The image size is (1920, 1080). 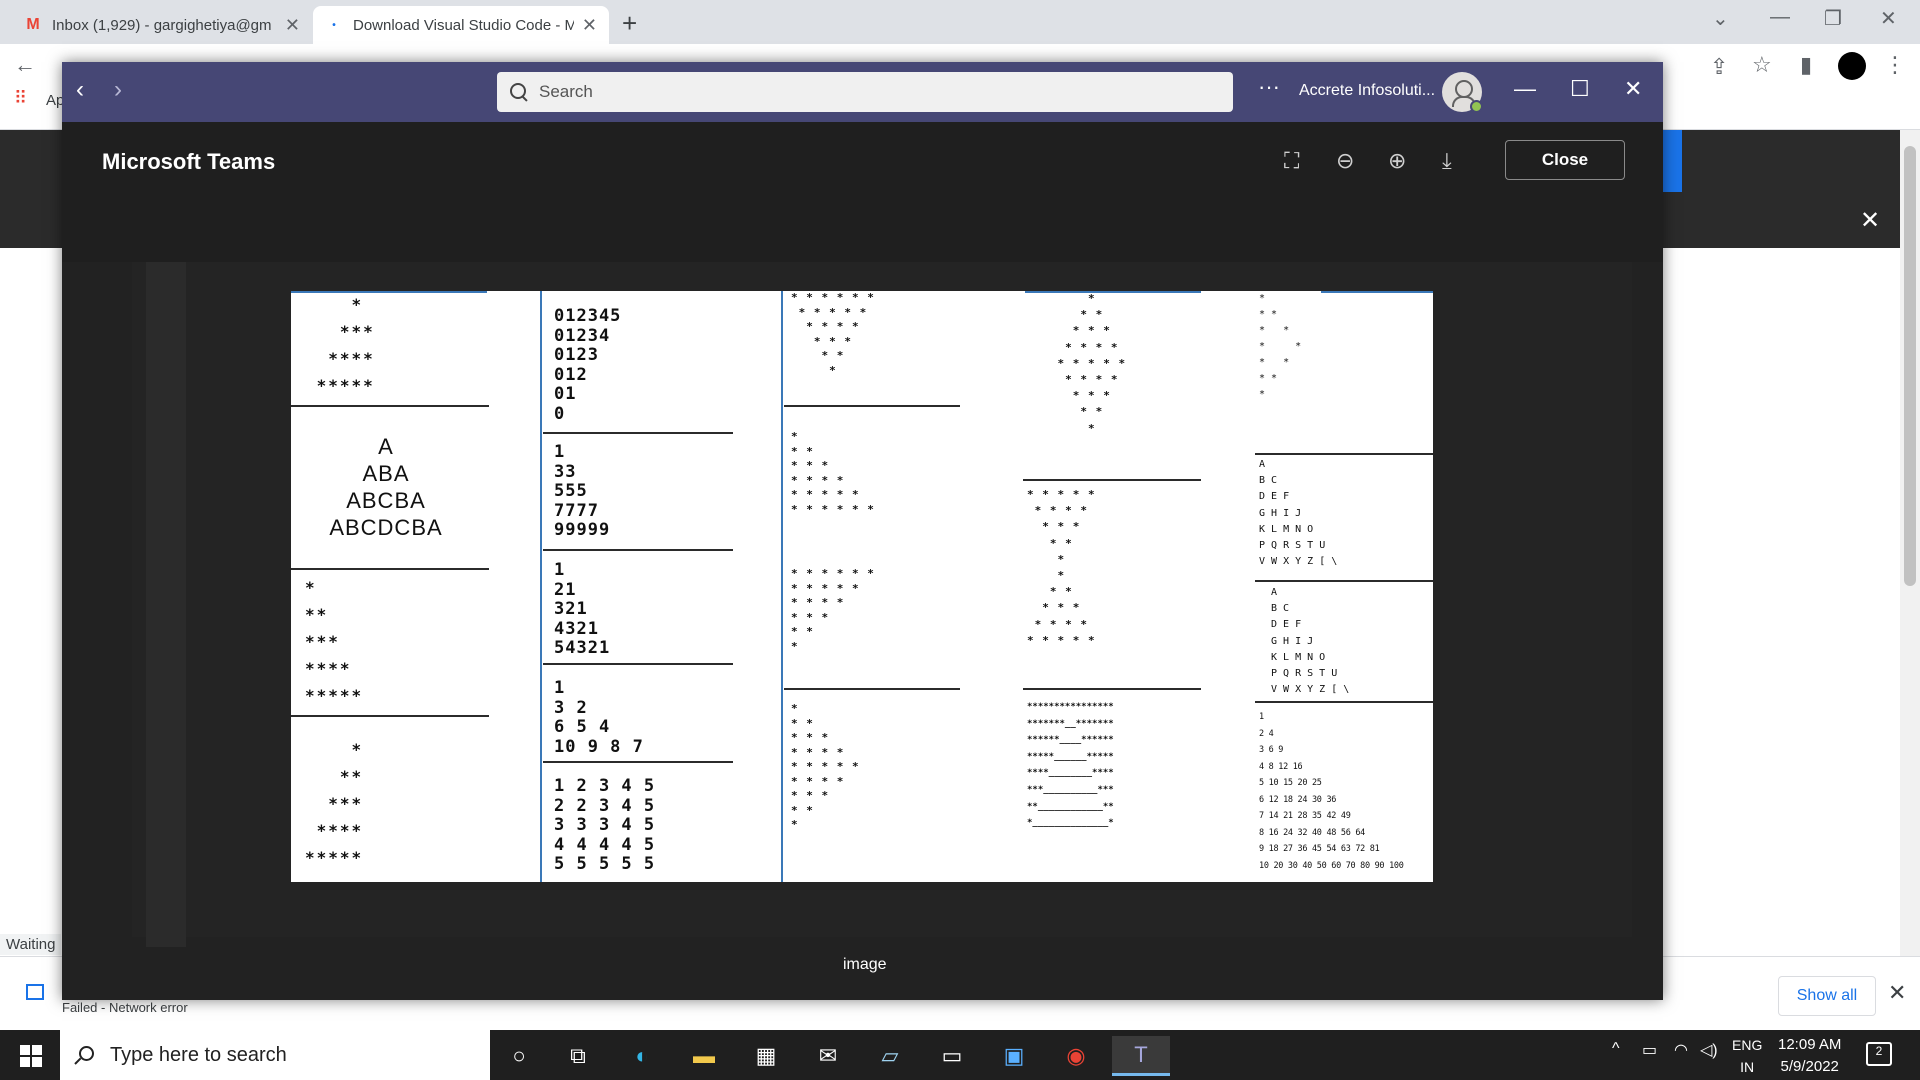 I want to click on restore-icon: ❐, so click(x=1833, y=18).